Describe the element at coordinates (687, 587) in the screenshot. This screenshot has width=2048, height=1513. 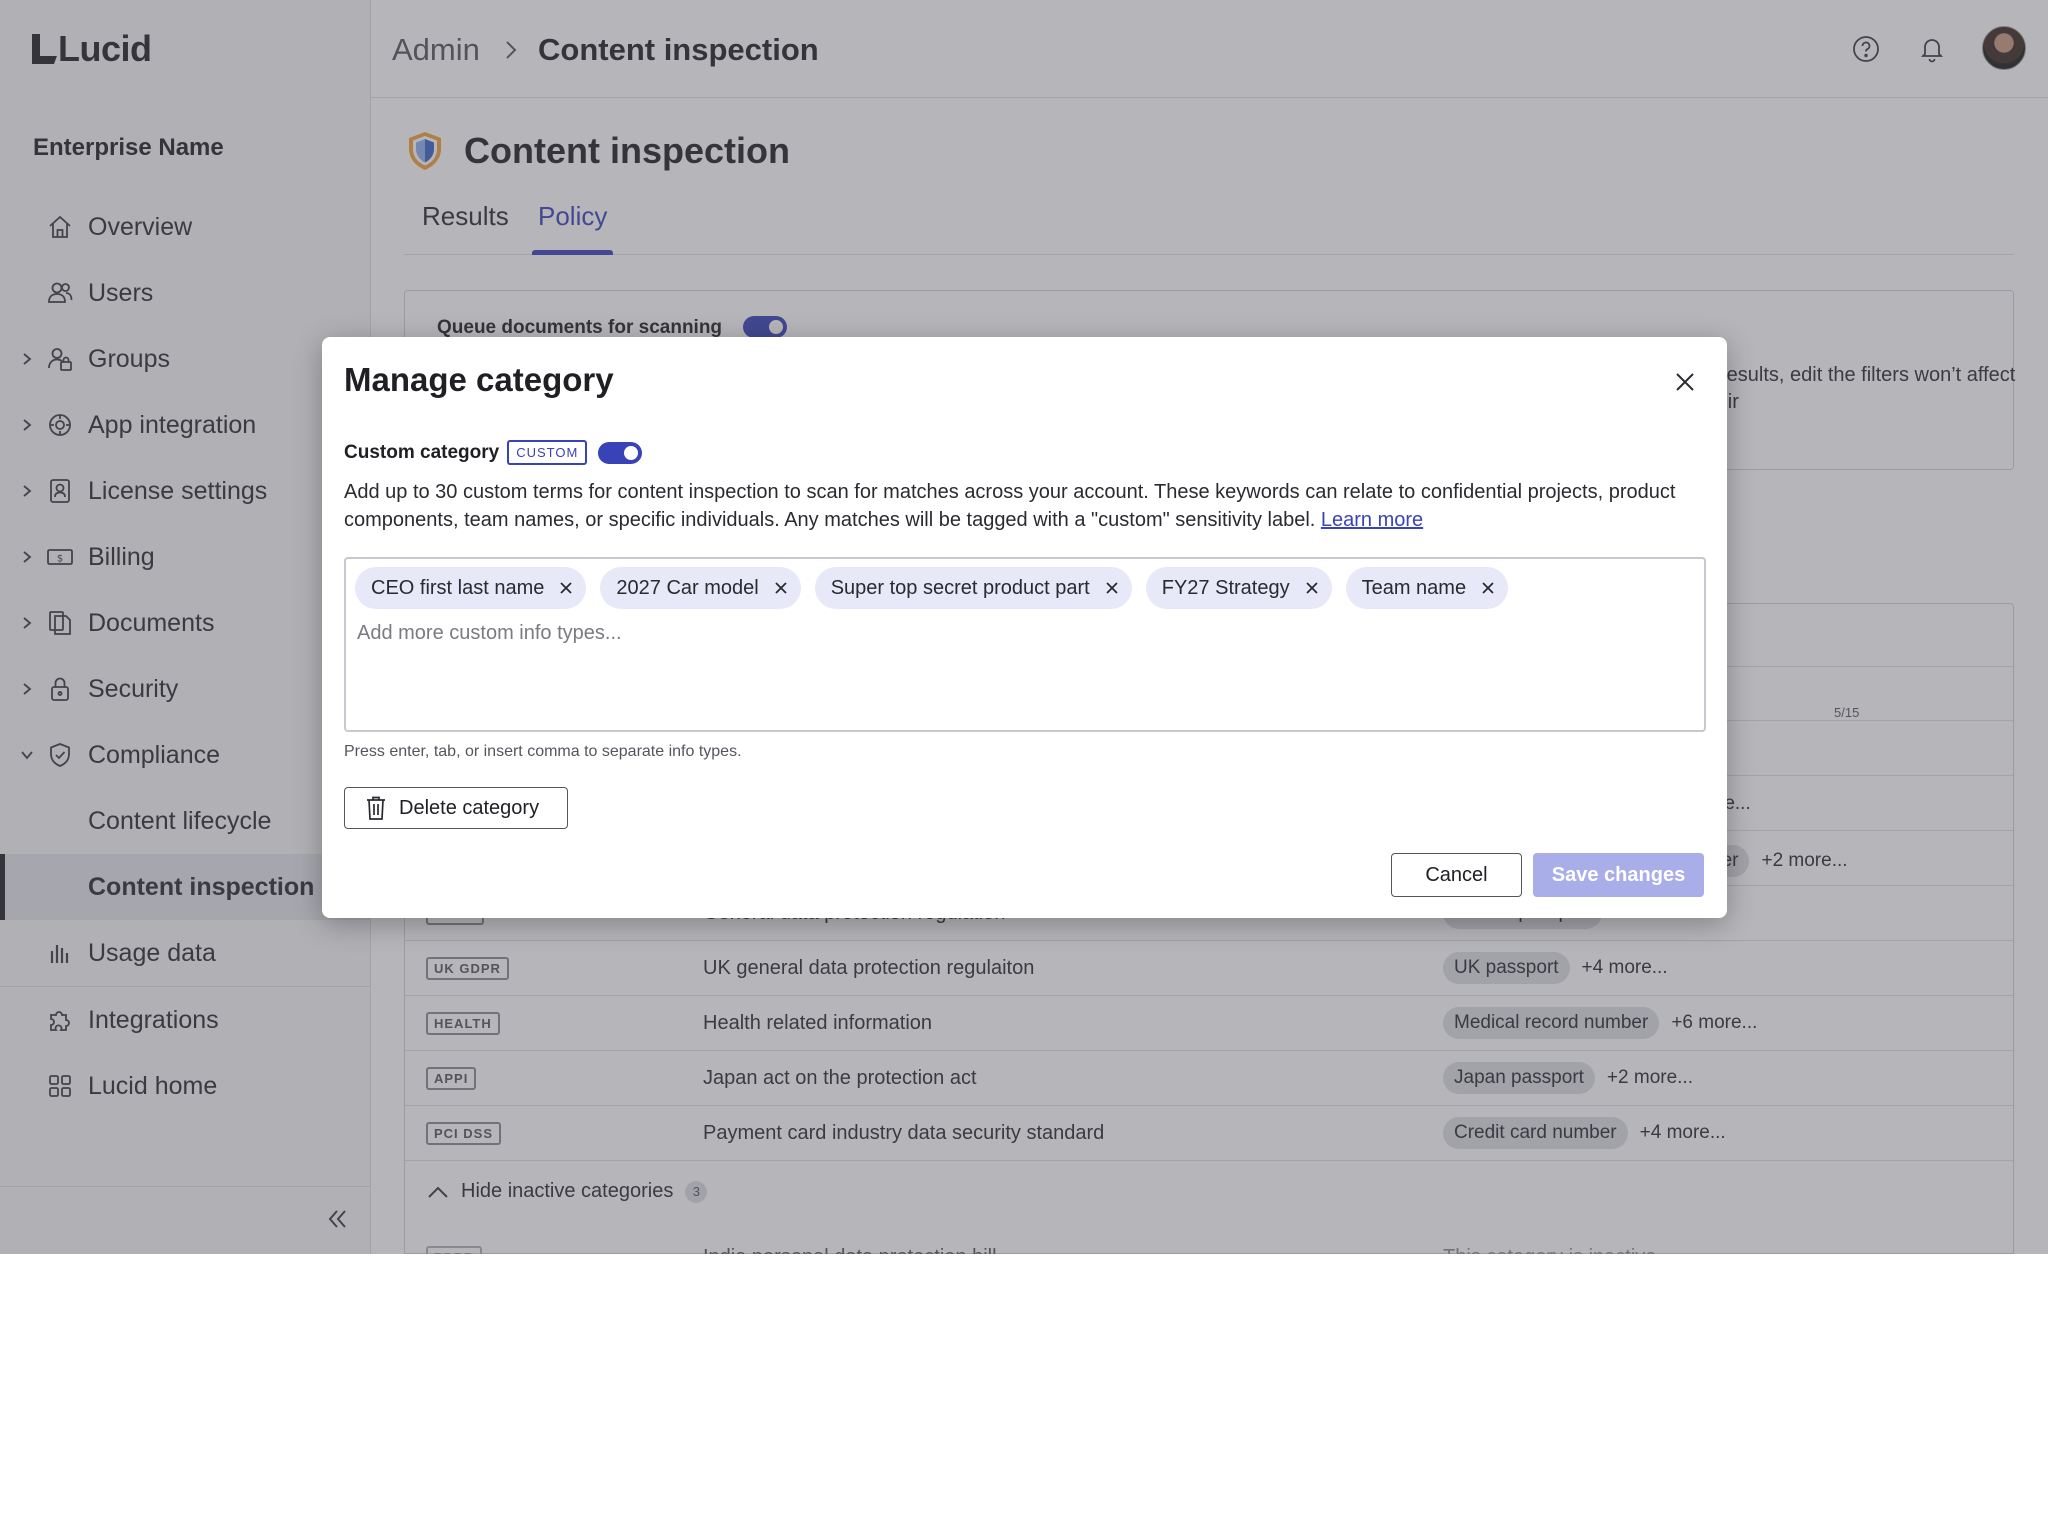
I see `term-chip-label: 2027 Car model` at that location.